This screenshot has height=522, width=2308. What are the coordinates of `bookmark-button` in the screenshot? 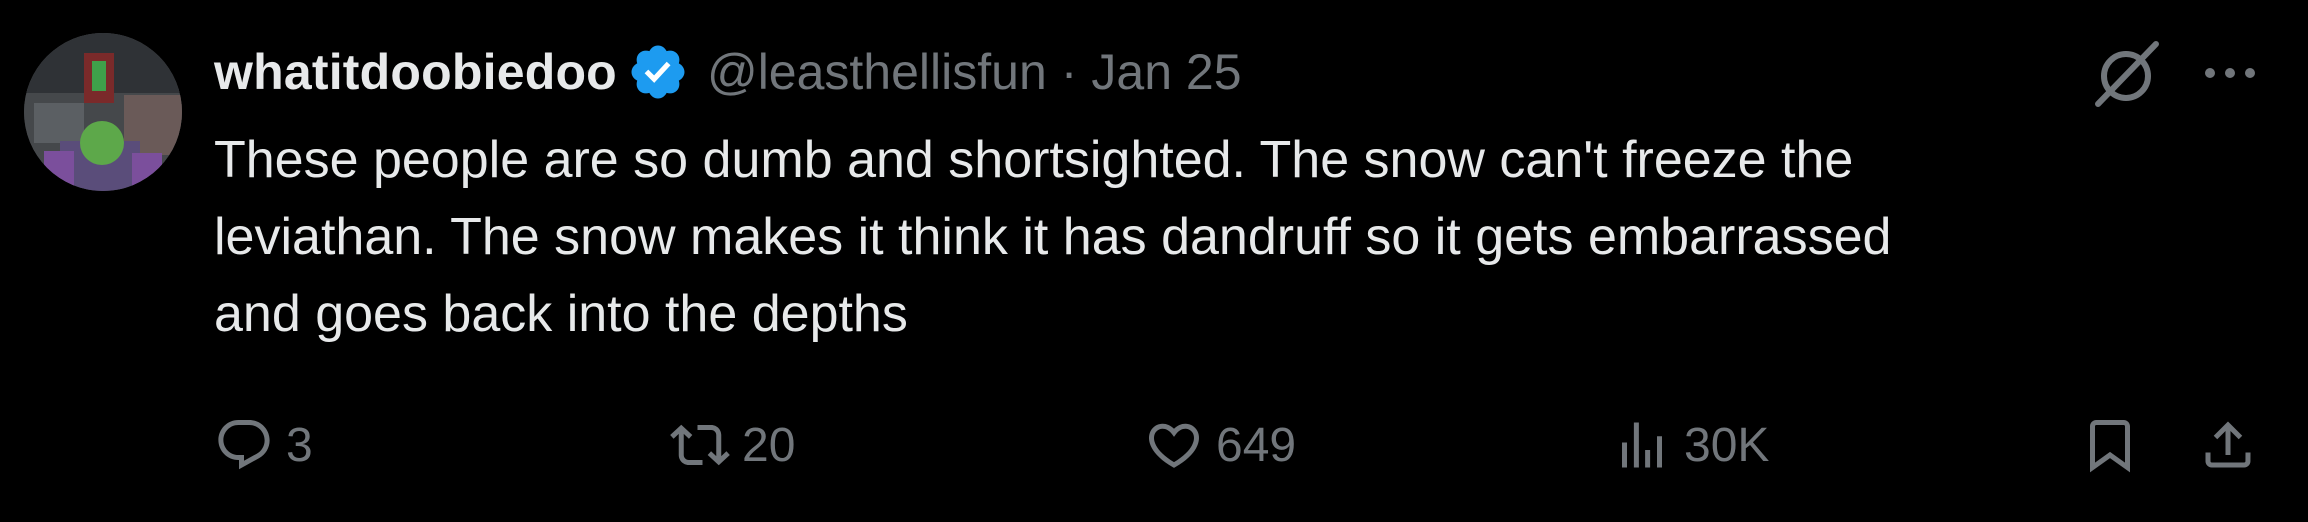 It's located at (2110, 445).